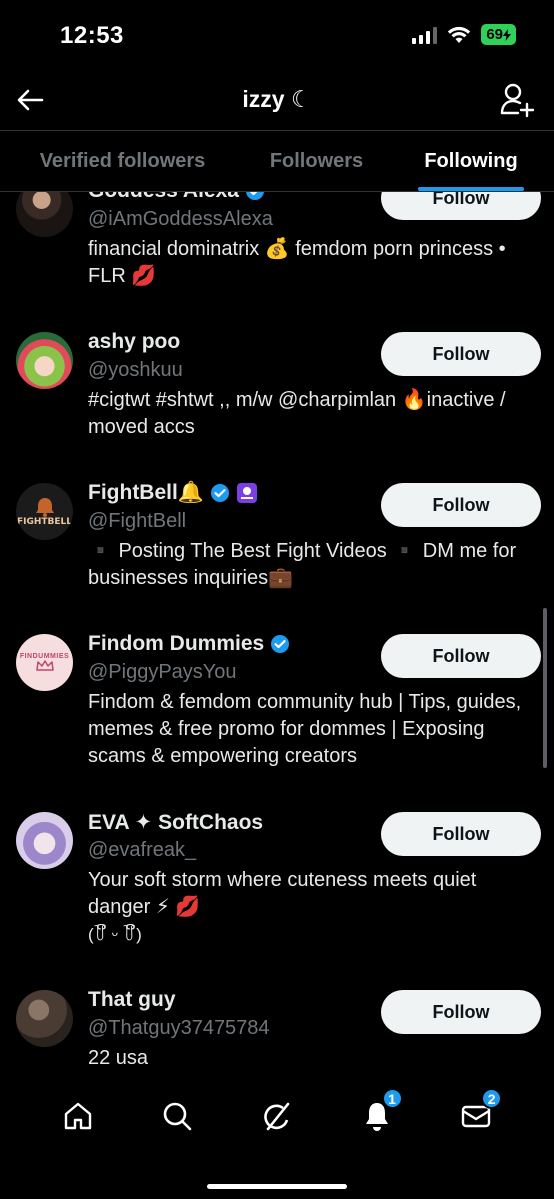 The height and width of the screenshot is (1199, 554). Describe the element at coordinates (507, 34) in the screenshot. I see `charging-icon` at that location.